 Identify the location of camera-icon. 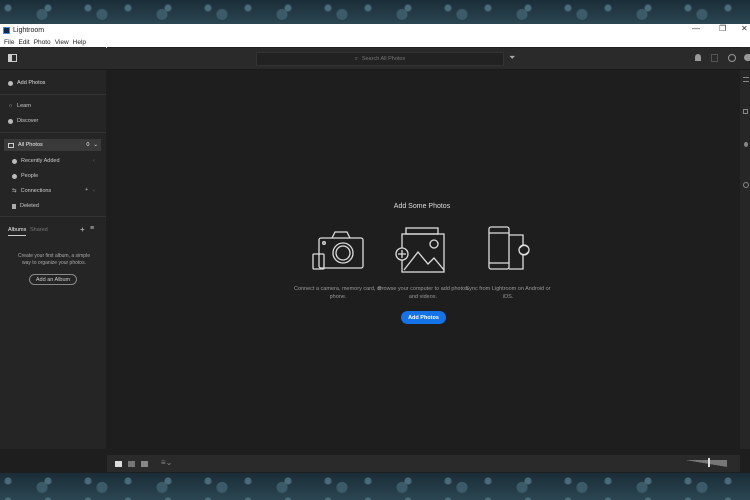
(338, 250).